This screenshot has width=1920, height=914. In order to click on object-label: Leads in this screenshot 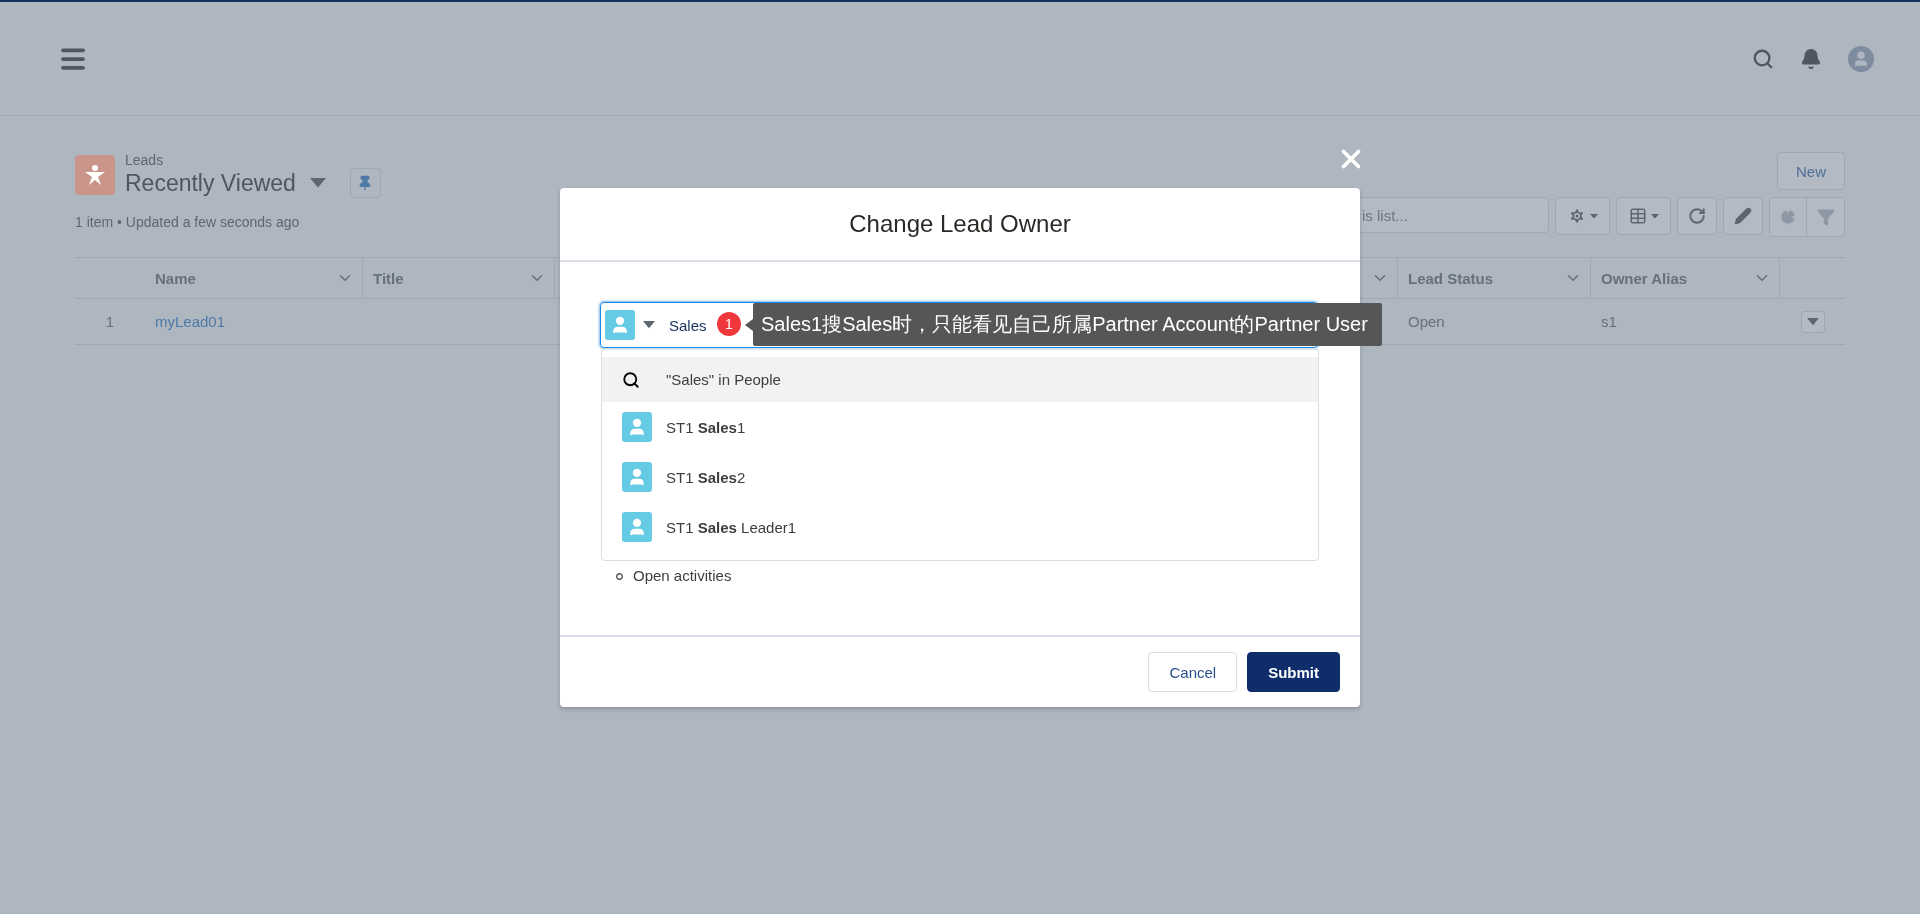, I will do `click(145, 160)`.